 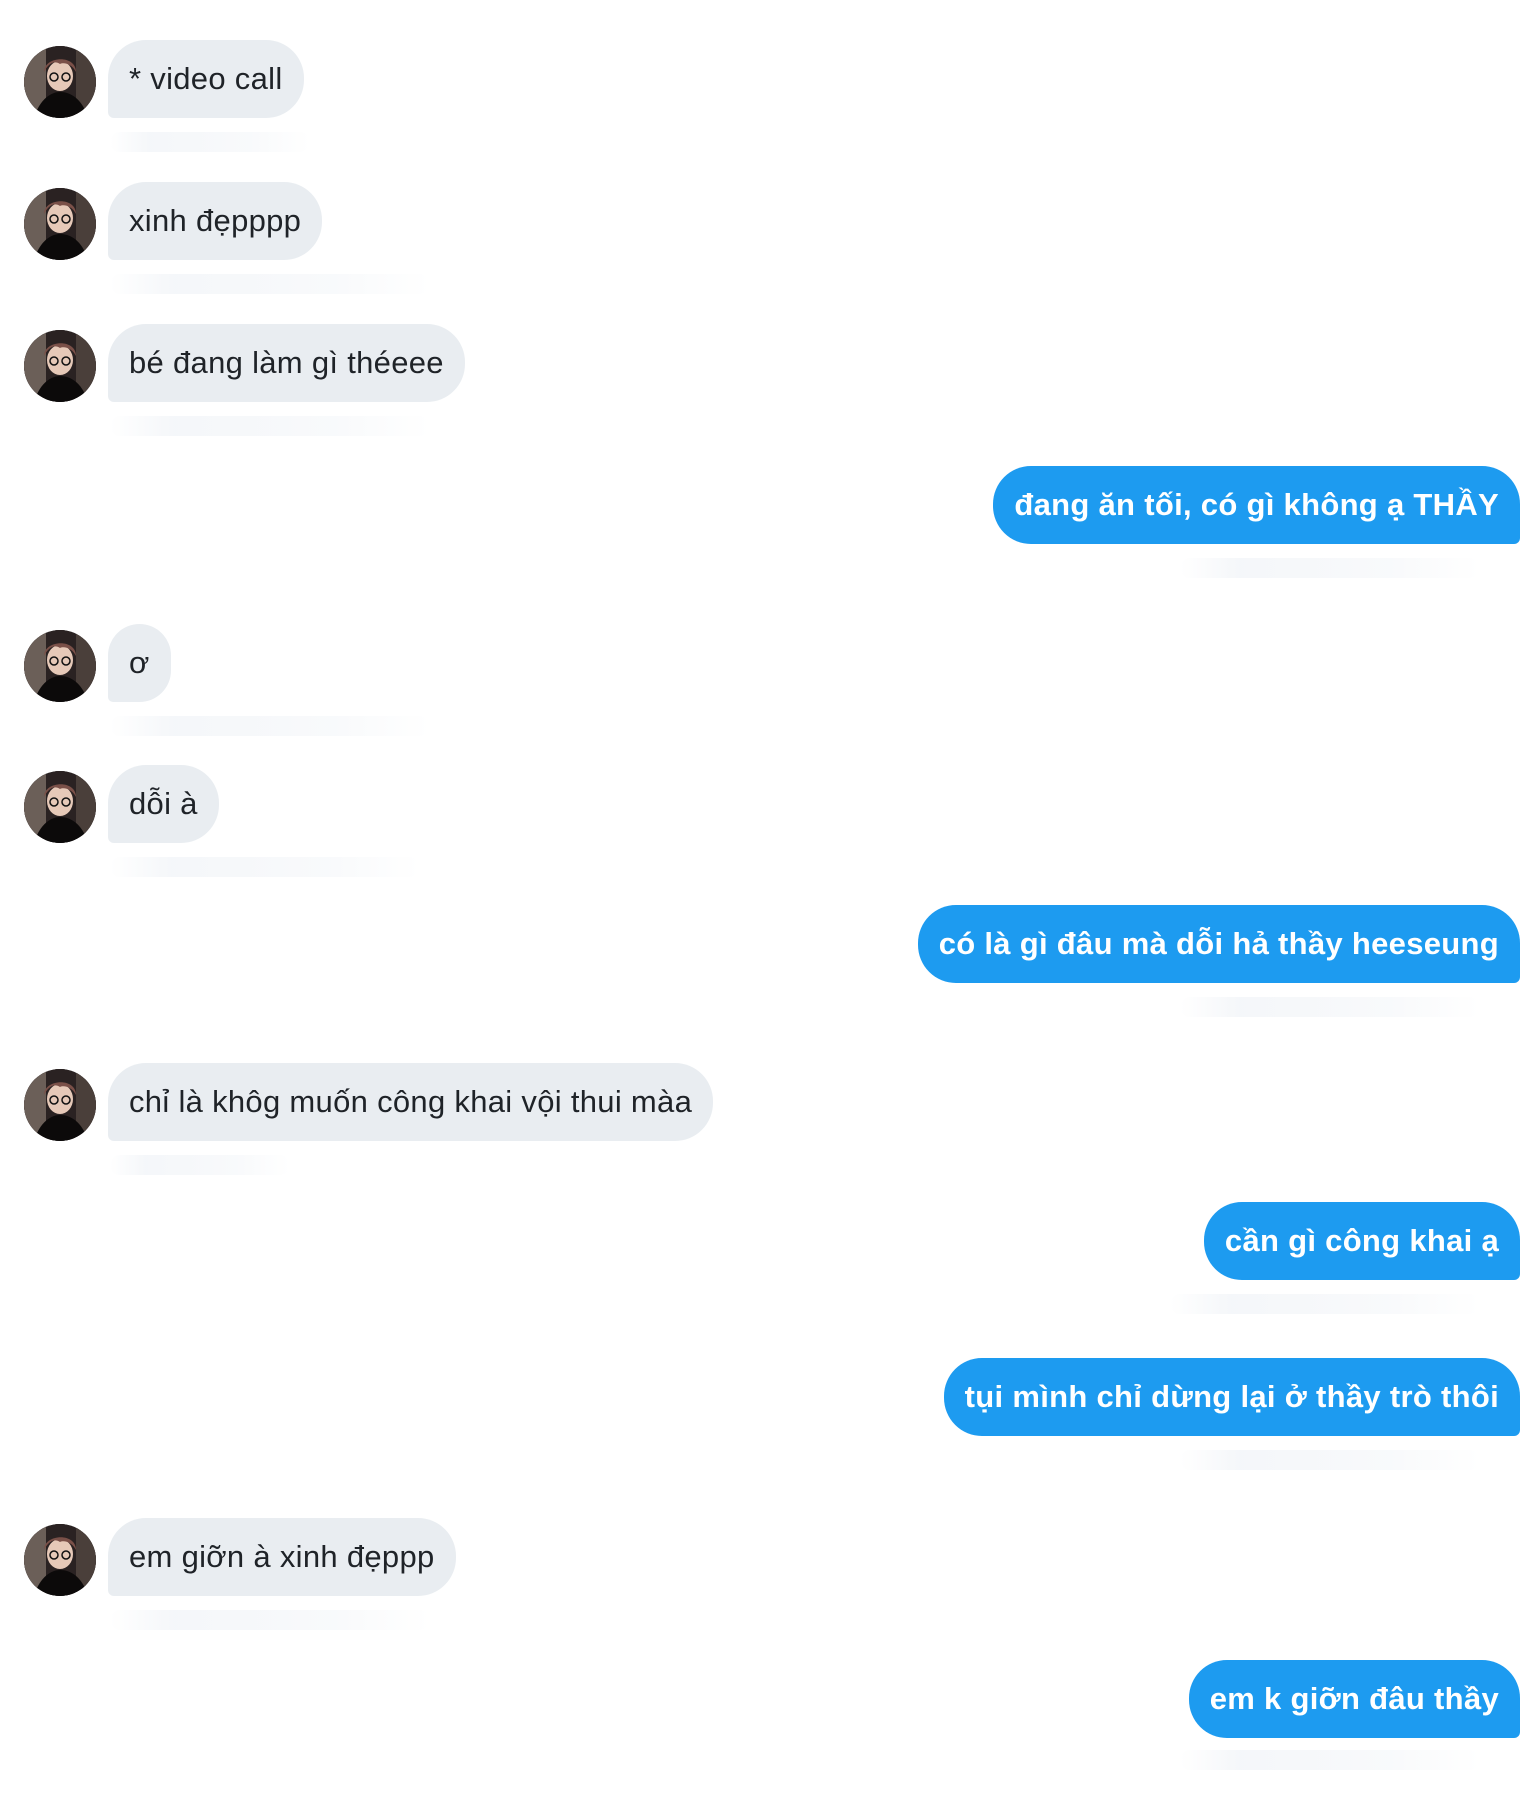 I want to click on message-bubble: tụi mình chỉ dừng lại ở thầy trò thôi, so click(x=1231, y=1397).